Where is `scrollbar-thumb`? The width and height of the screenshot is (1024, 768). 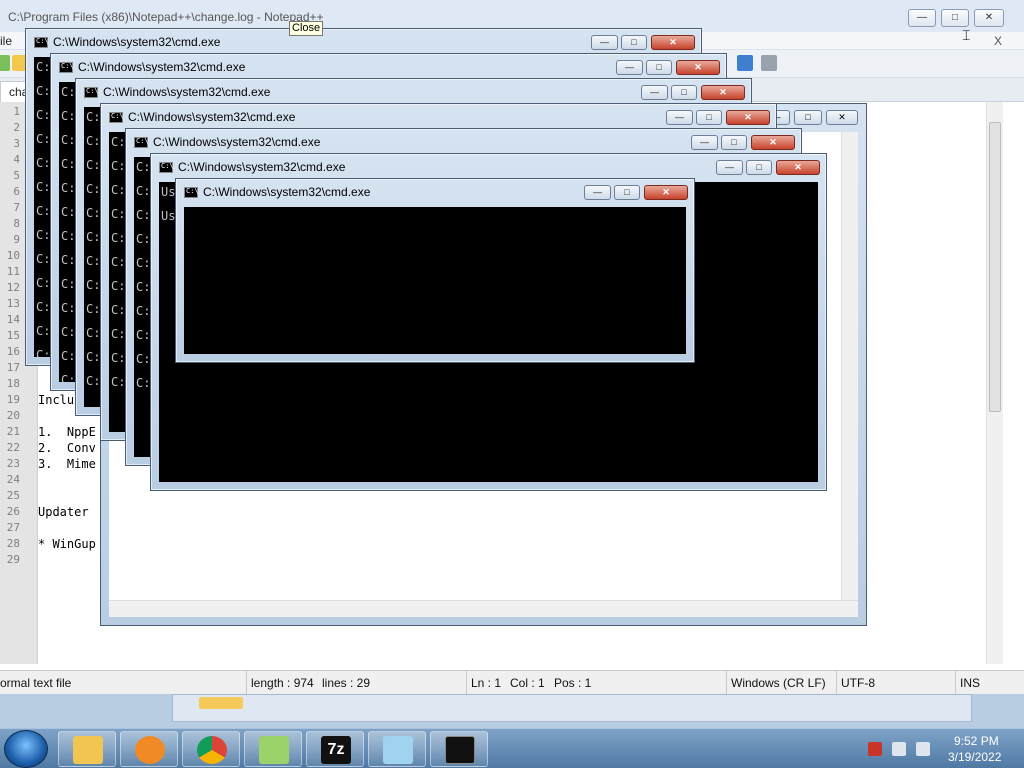
scrollbar-thumb is located at coordinates (995, 267).